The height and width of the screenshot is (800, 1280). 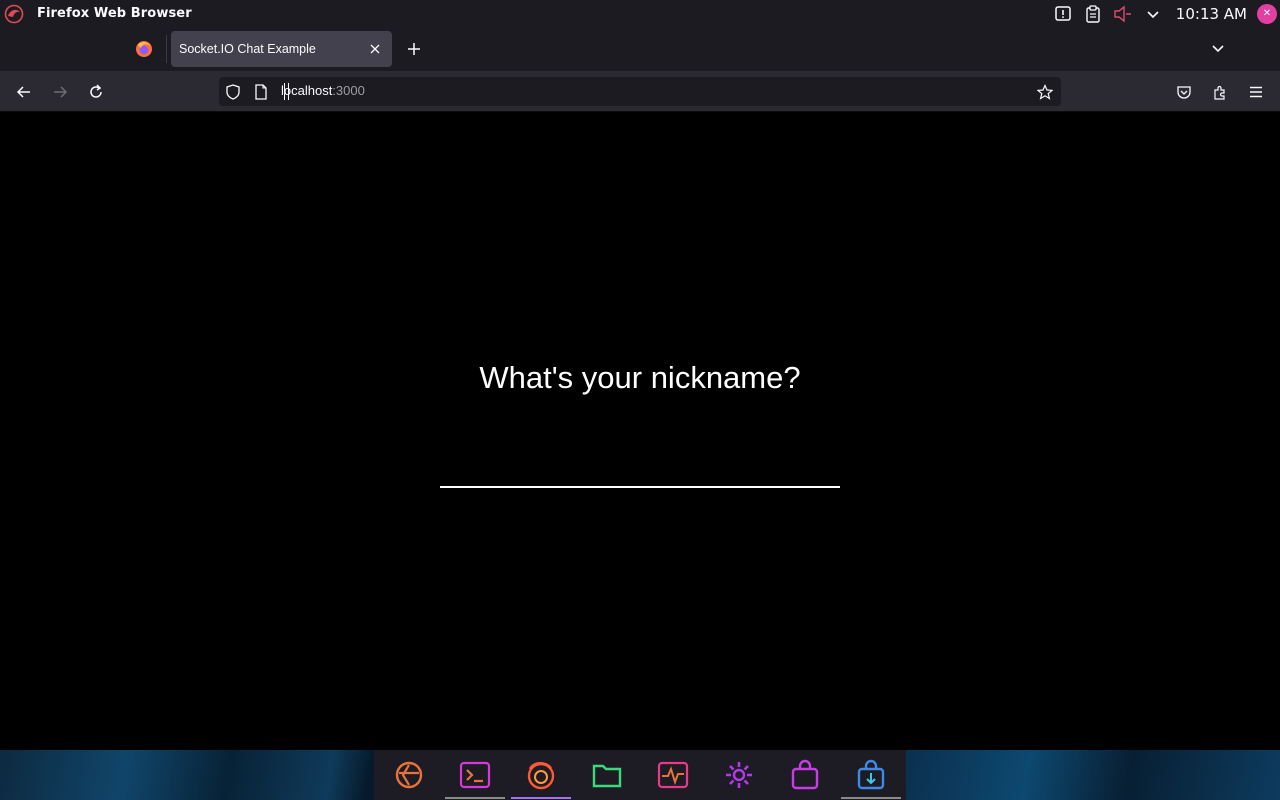 What do you see at coordinates (871, 775) in the screenshot?
I see `app-installer-icon` at bounding box center [871, 775].